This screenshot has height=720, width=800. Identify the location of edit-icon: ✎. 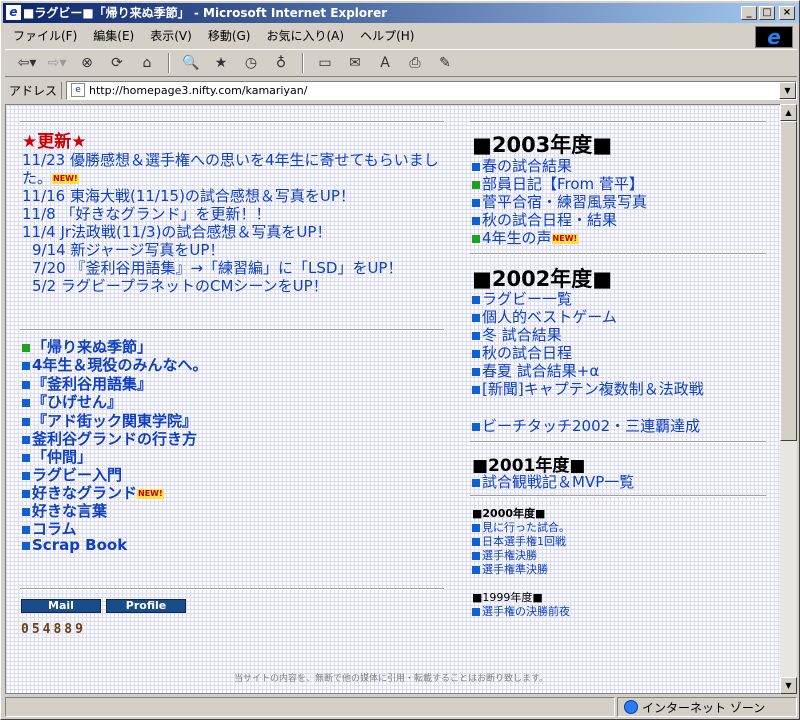
(445, 63).